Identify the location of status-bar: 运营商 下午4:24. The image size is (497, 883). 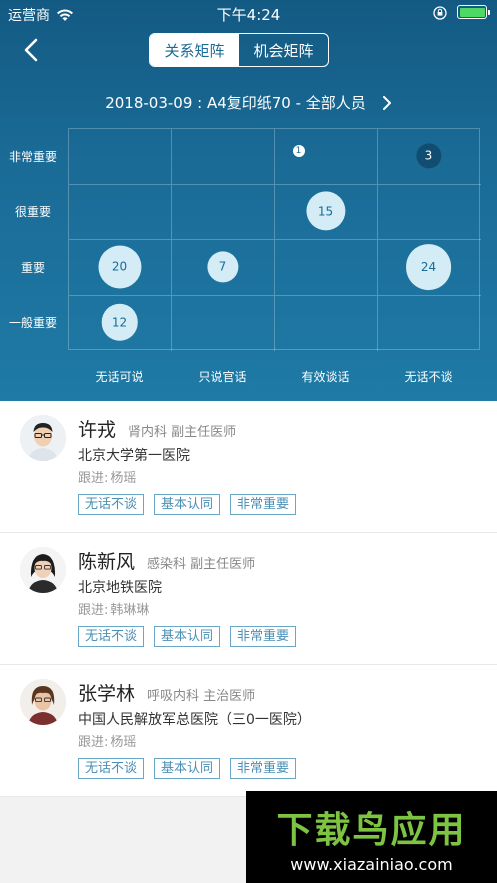
(248, 13).